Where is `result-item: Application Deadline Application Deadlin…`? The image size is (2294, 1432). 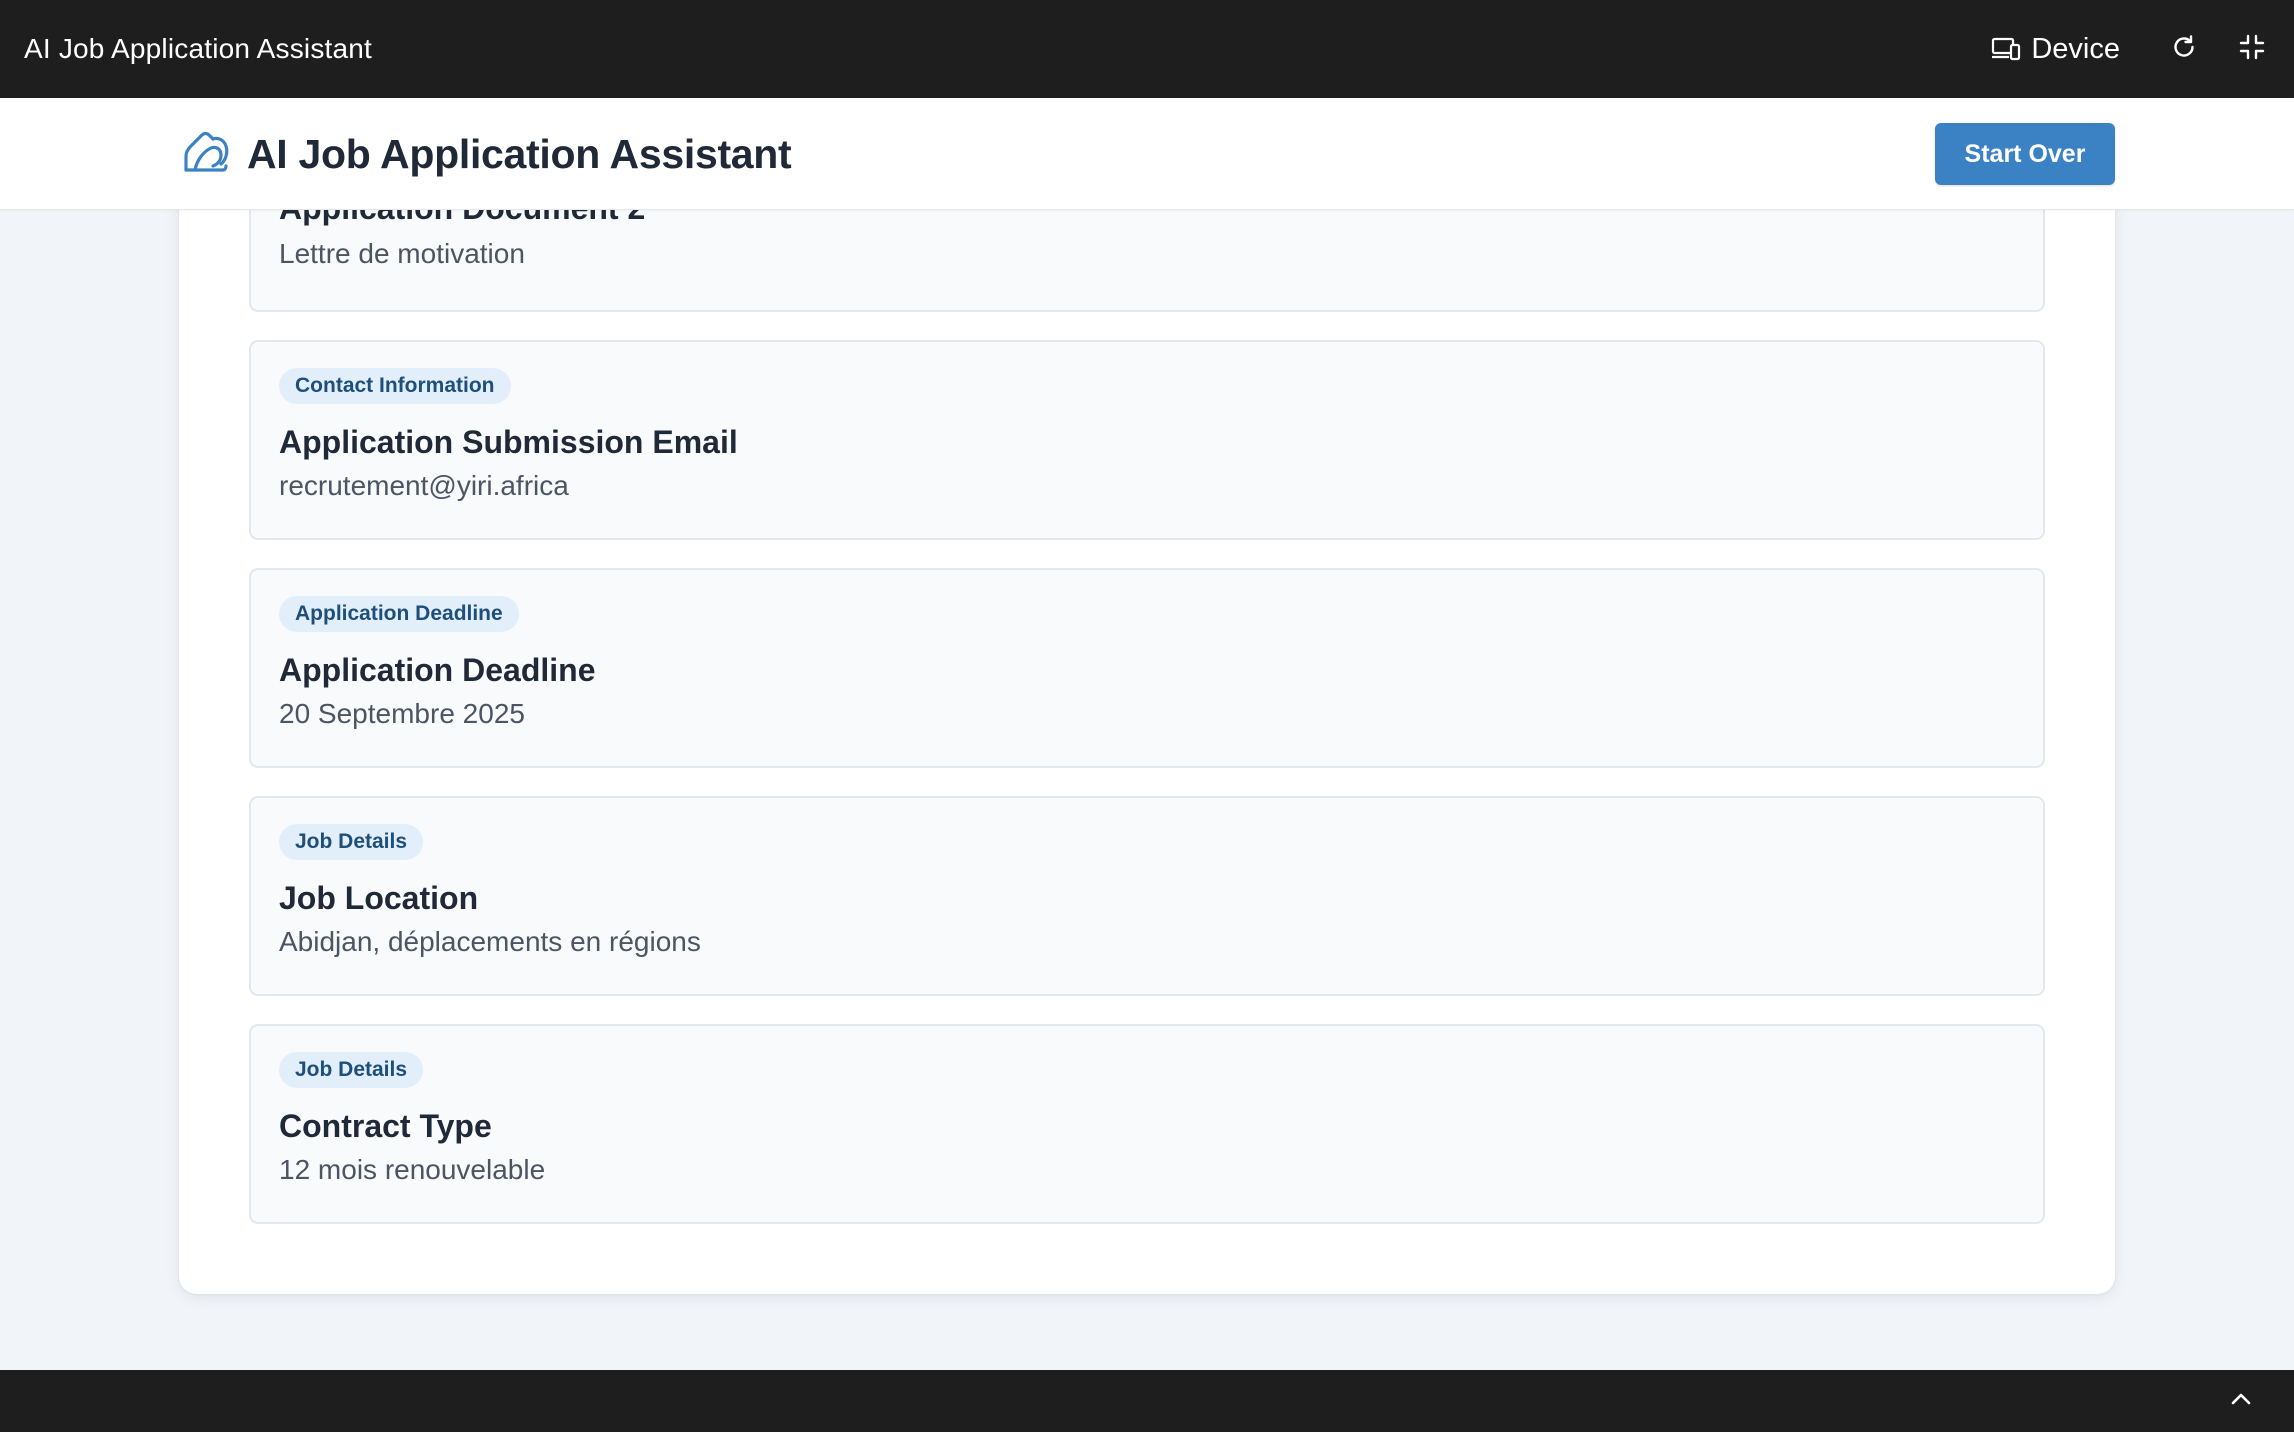
result-item: Application Deadline Application Deadlin… is located at coordinates (1147, 668).